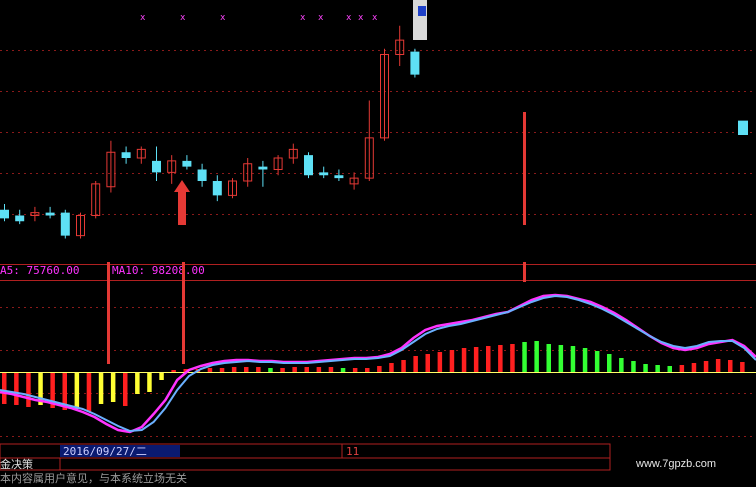 This screenshot has width=756, height=487. Describe the element at coordinates (352, 451) in the screenshot. I see `date-tick-label: 11` at that location.